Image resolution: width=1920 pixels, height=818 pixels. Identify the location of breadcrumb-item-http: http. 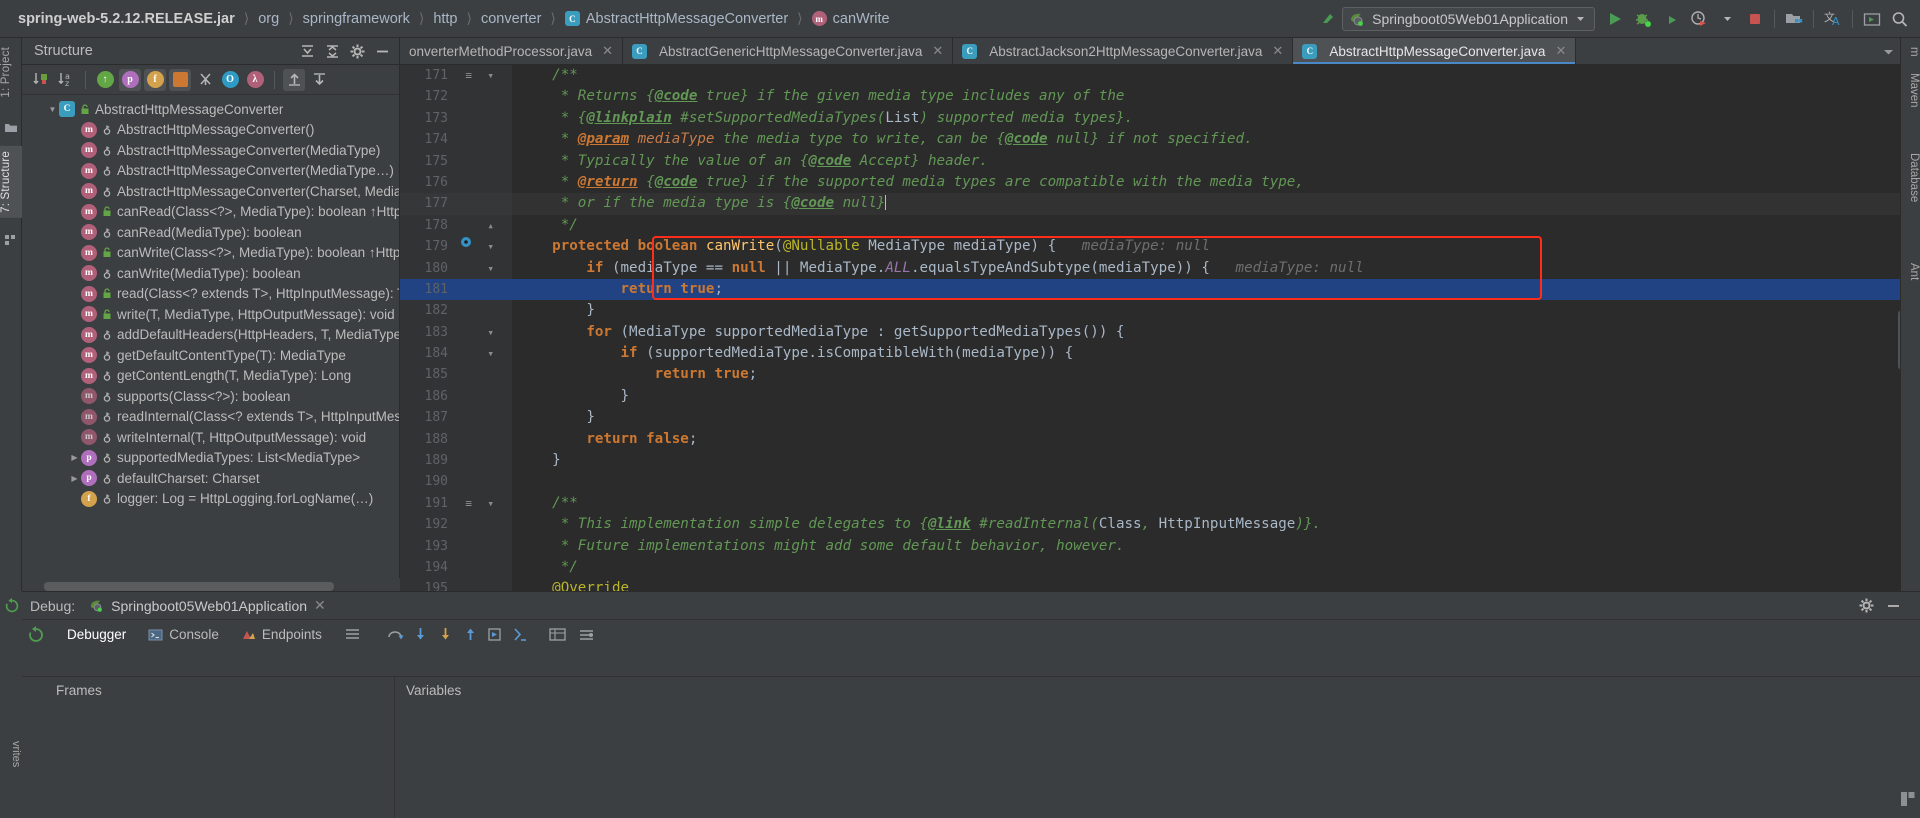
(445, 19).